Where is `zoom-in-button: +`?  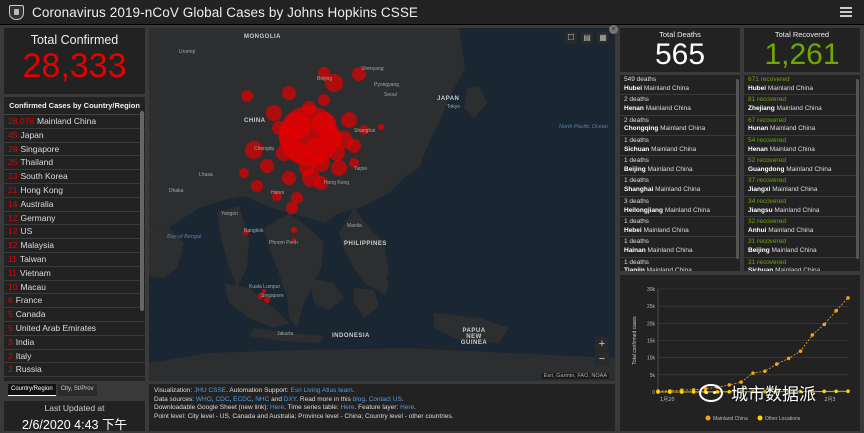 zoom-in-button: + is located at coordinates (602, 344).